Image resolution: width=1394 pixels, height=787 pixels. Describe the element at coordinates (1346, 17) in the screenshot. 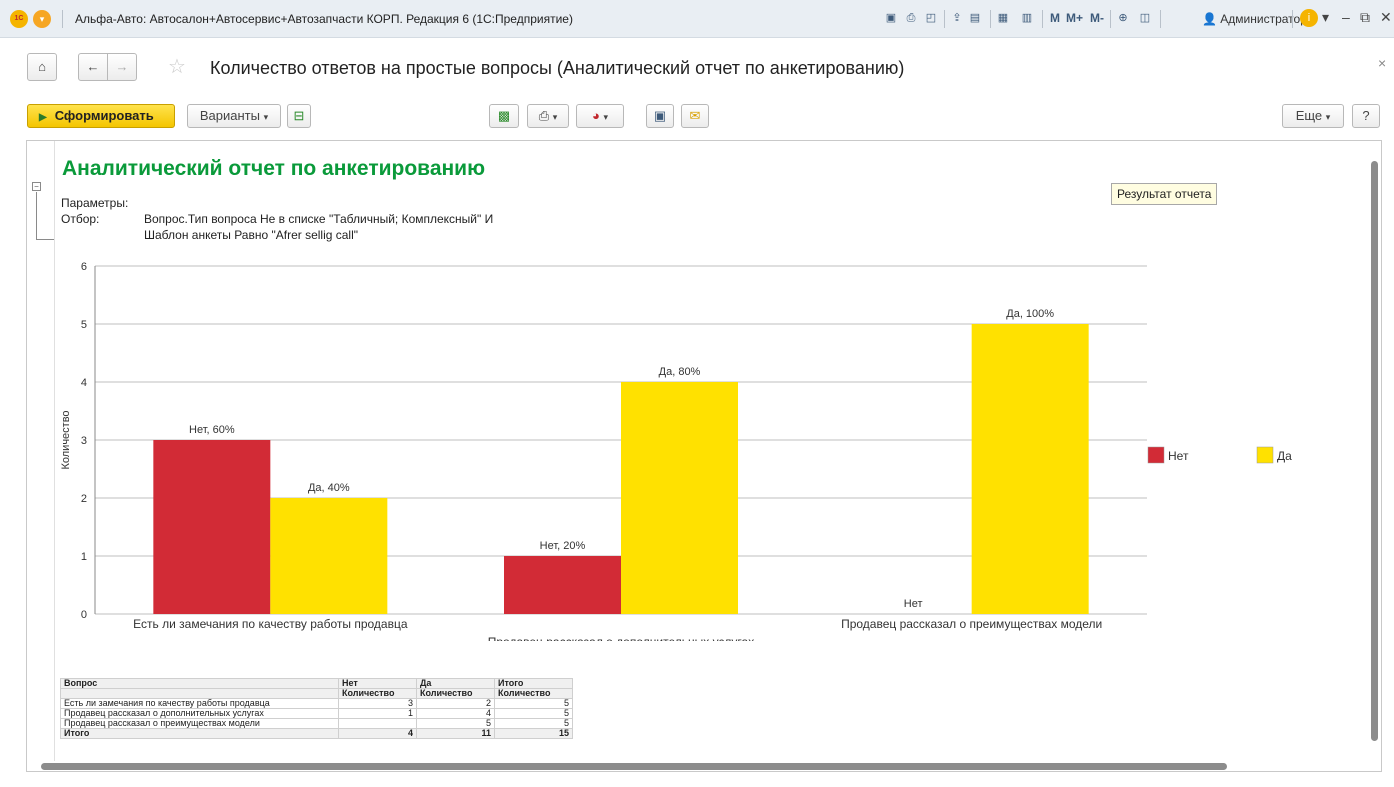

I see `minimize-icon: –` at that location.